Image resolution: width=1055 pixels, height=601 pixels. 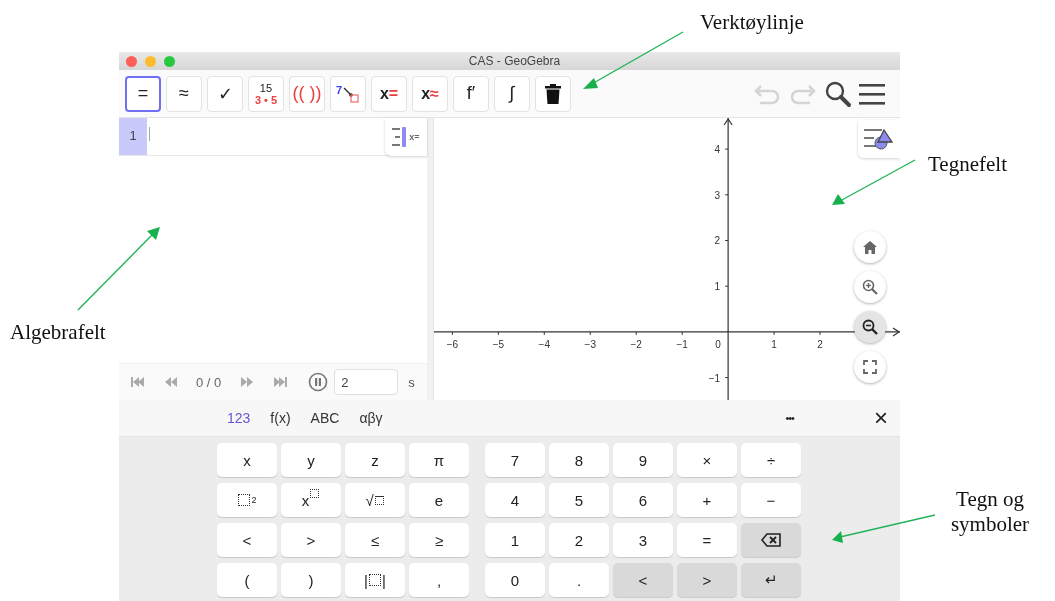 I want to click on fullscreen-icon, so click(x=870, y=367).